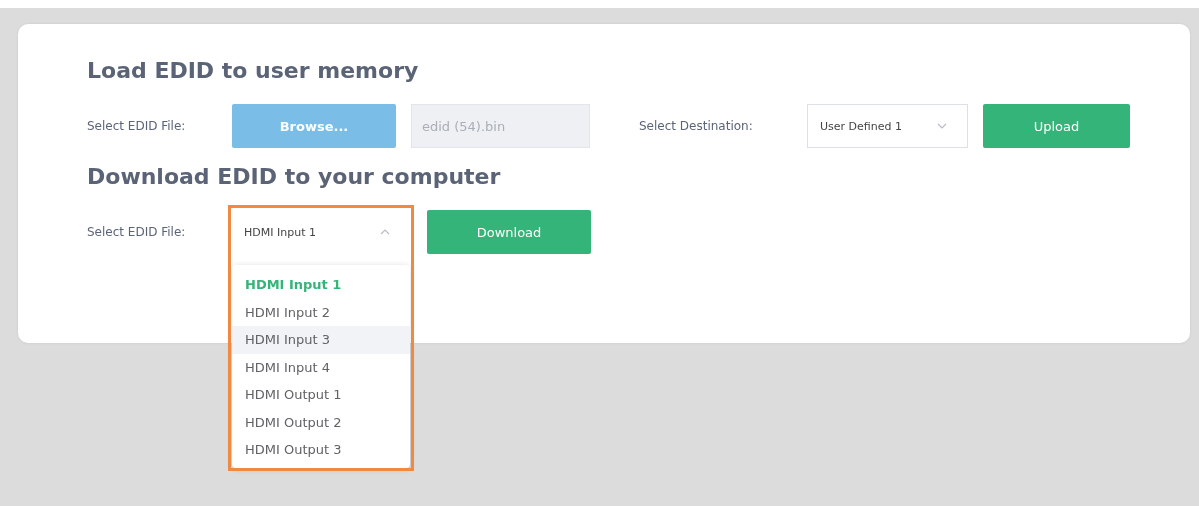  Describe the element at coordinates (321, 422) in the screenshot. I see `dropdown-option: HDMI Output 2` at that location.